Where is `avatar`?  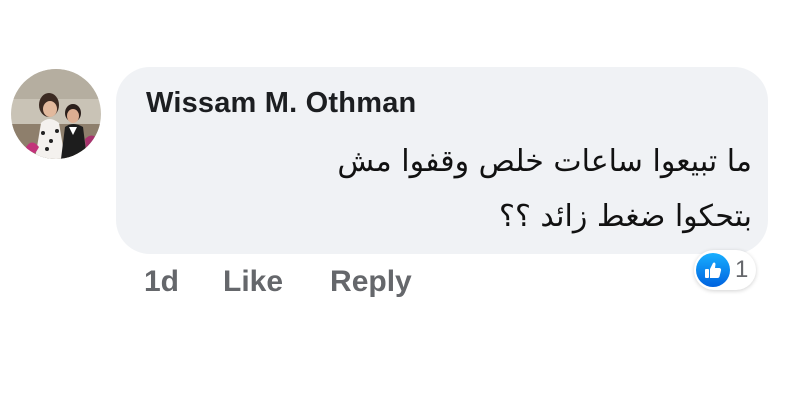
avatar is located at coordinates (56, 114).